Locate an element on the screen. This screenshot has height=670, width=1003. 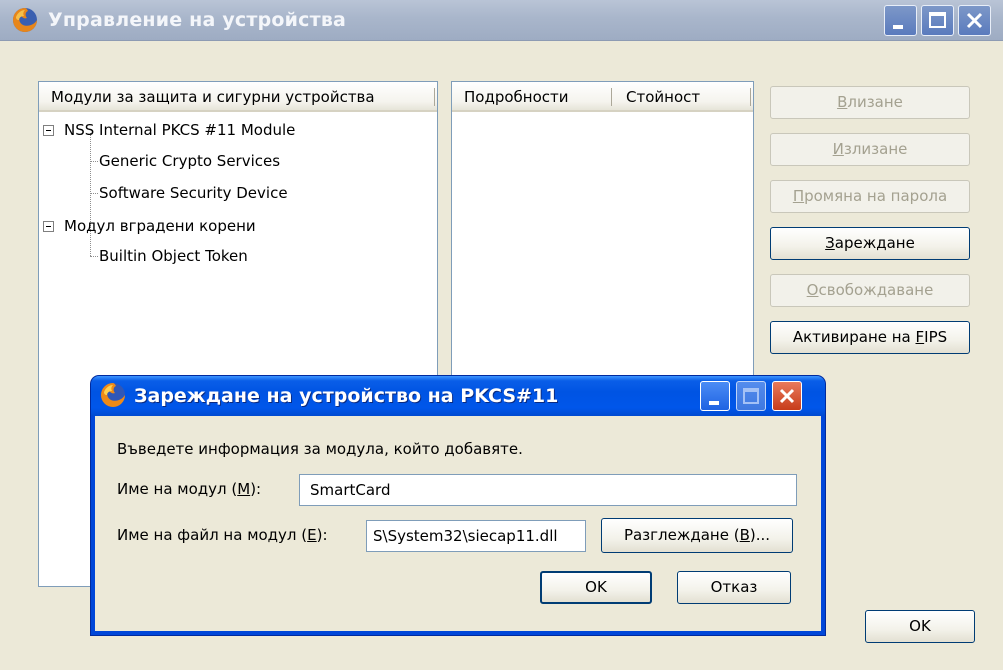
module-file-label-pre: Име на файл на модул ( is located at coordinates (212, 535).